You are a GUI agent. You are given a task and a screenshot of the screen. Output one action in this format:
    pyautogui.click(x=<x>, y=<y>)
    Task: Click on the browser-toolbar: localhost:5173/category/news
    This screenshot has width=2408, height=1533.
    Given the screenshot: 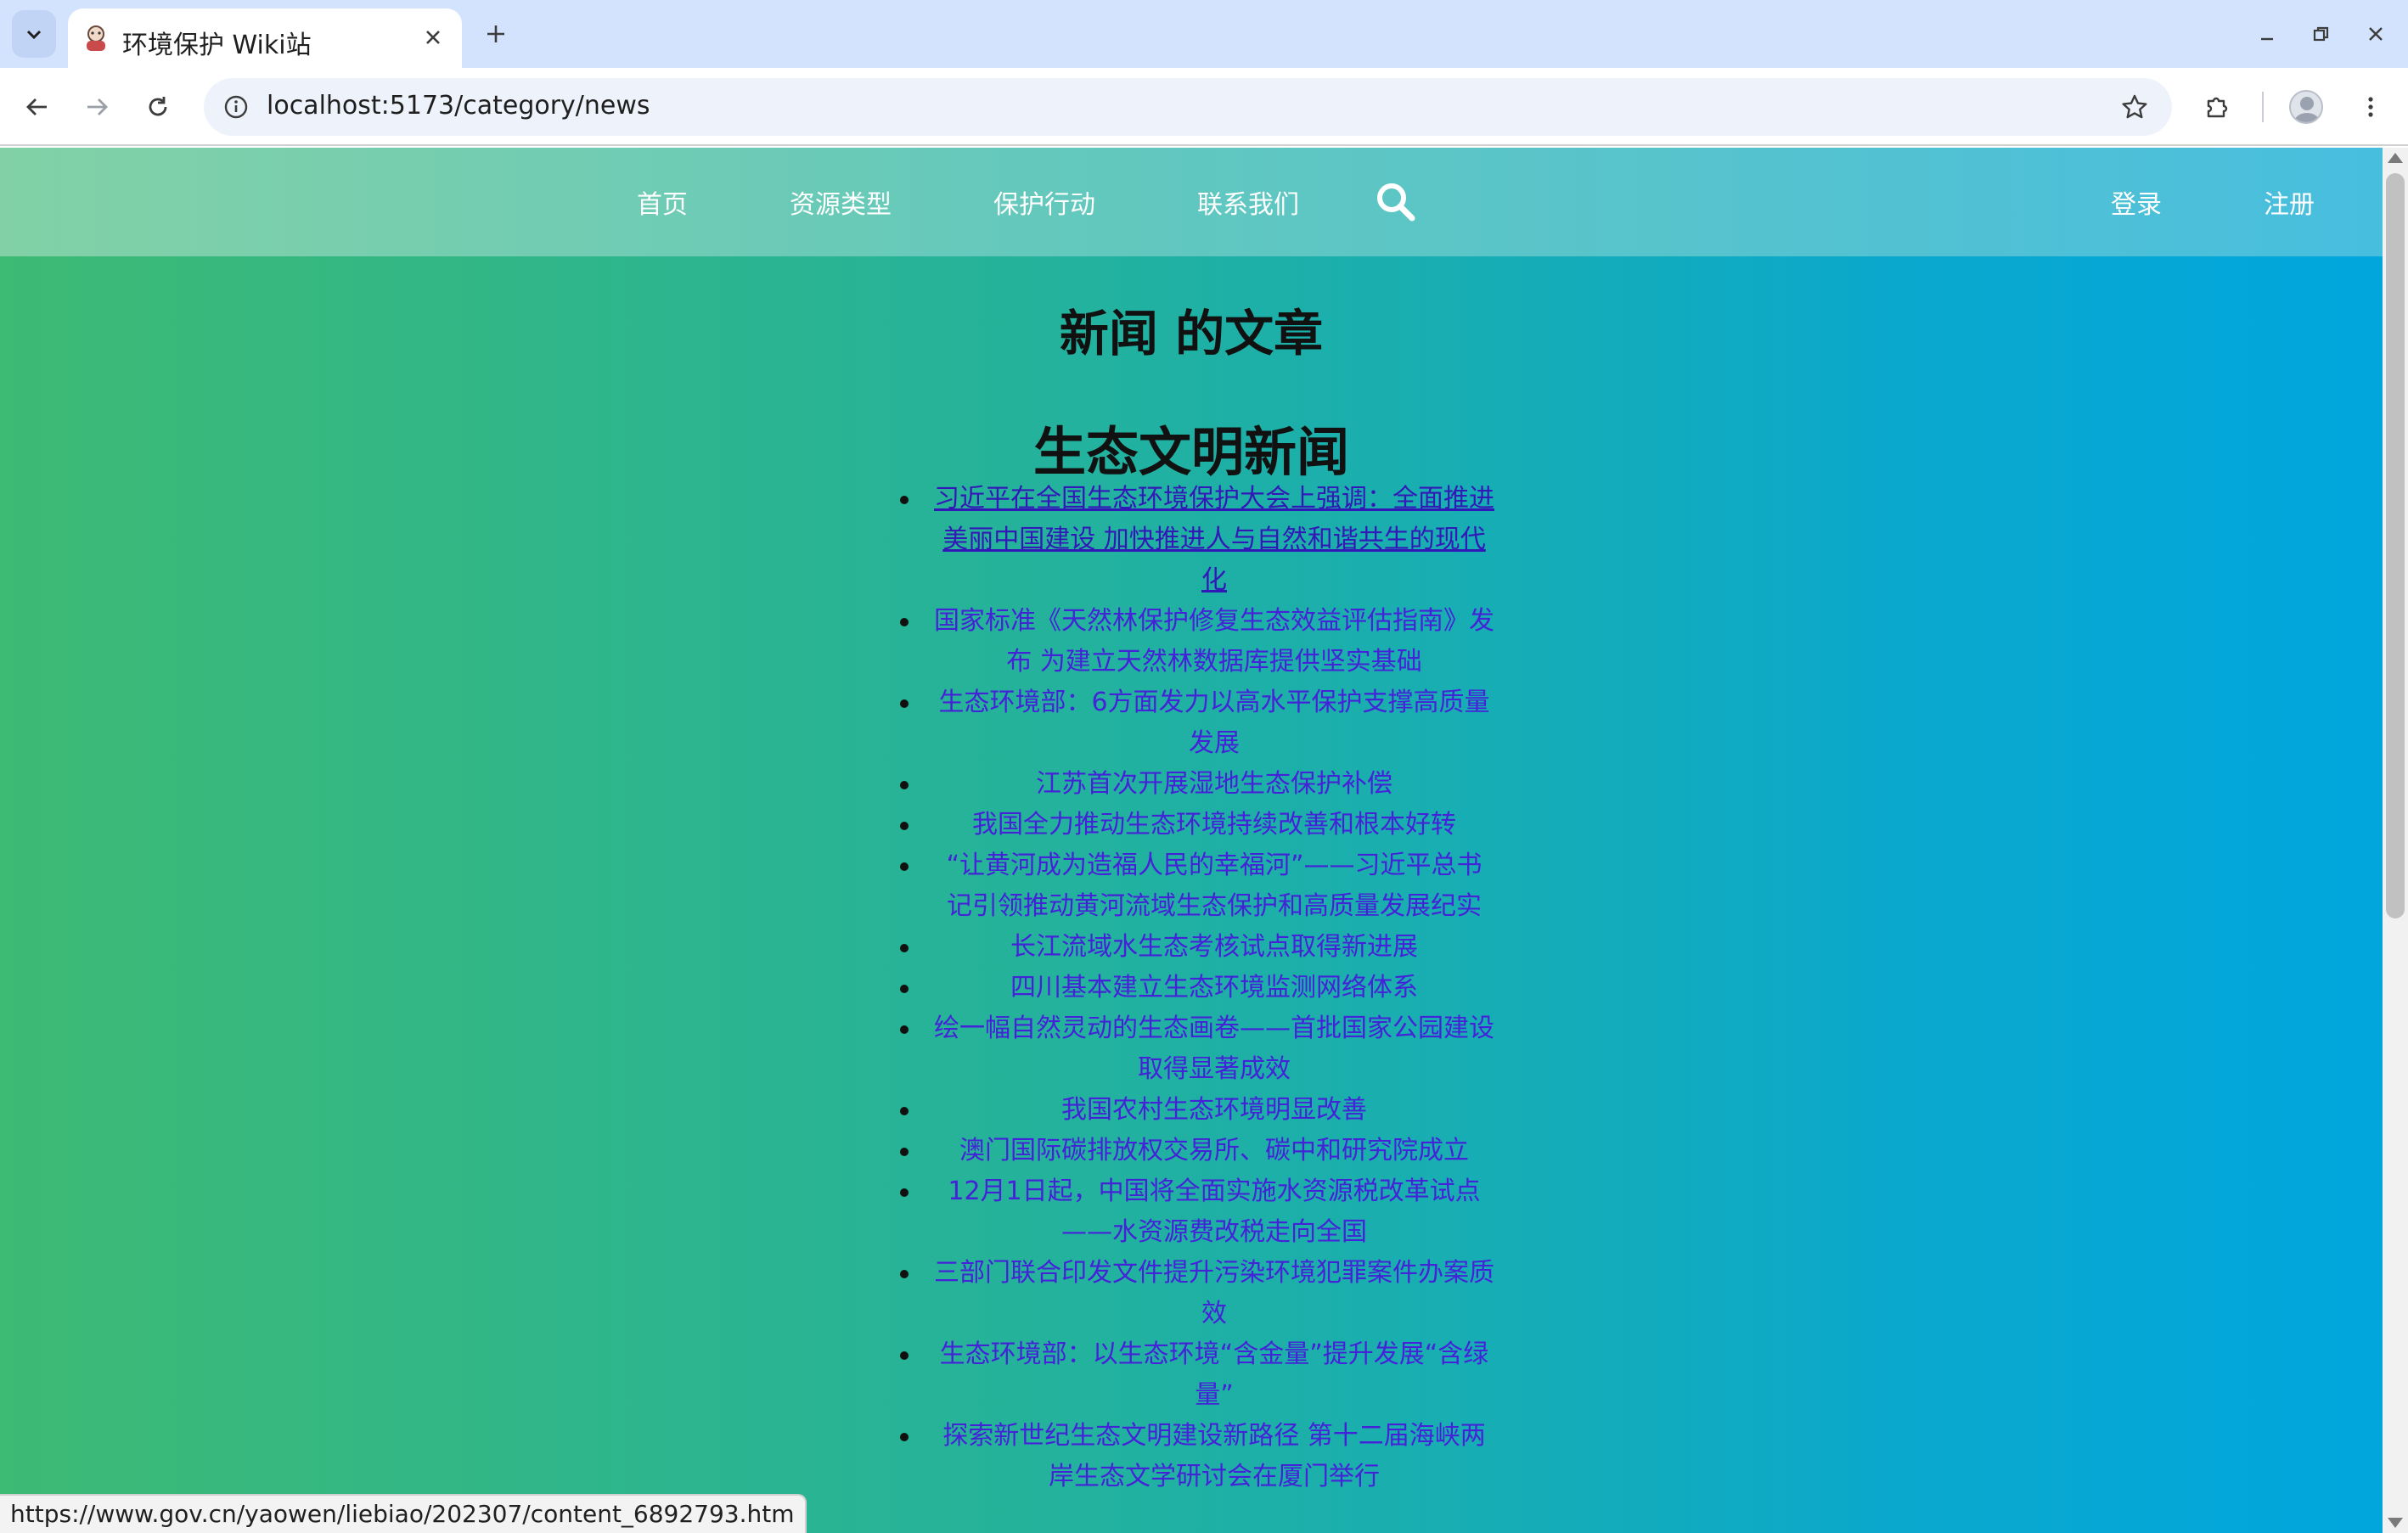 What is the action you would take?
    pyautogui.click(x=1204, y=107)
    